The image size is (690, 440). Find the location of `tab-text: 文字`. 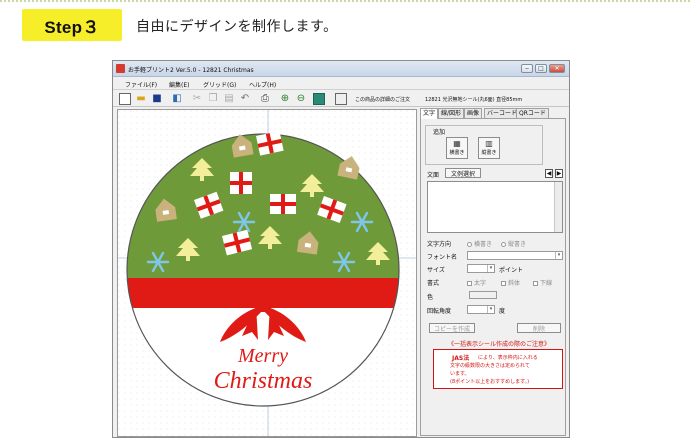

tab-text: 文字 is located at coordinates (429, 113).